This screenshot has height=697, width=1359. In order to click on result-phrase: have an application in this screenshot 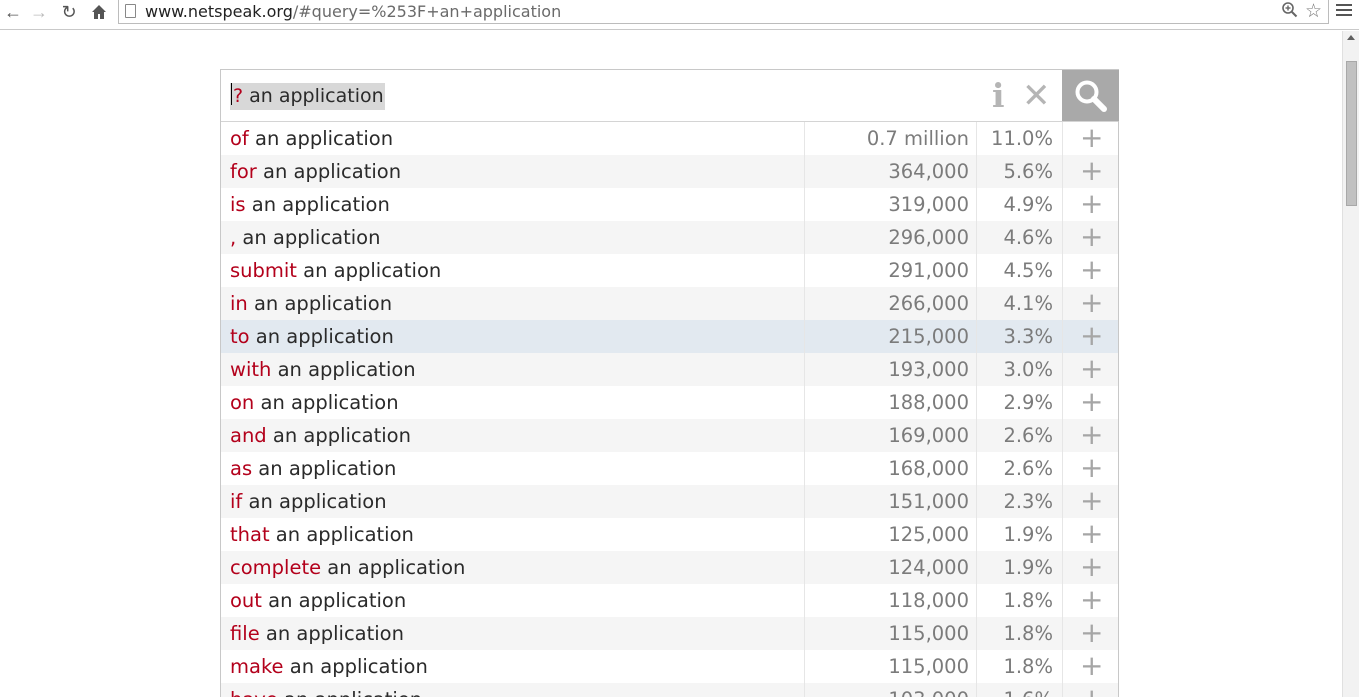, I will do `click(326, 692)`.